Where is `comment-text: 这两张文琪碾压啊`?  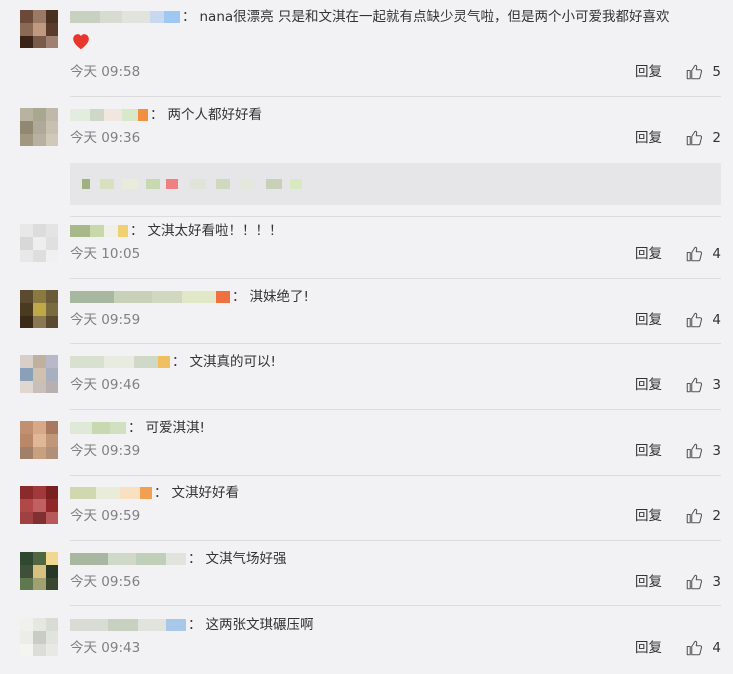
comment-text: 这两张文琪碾压啊 is located at coordinates (259, 625).